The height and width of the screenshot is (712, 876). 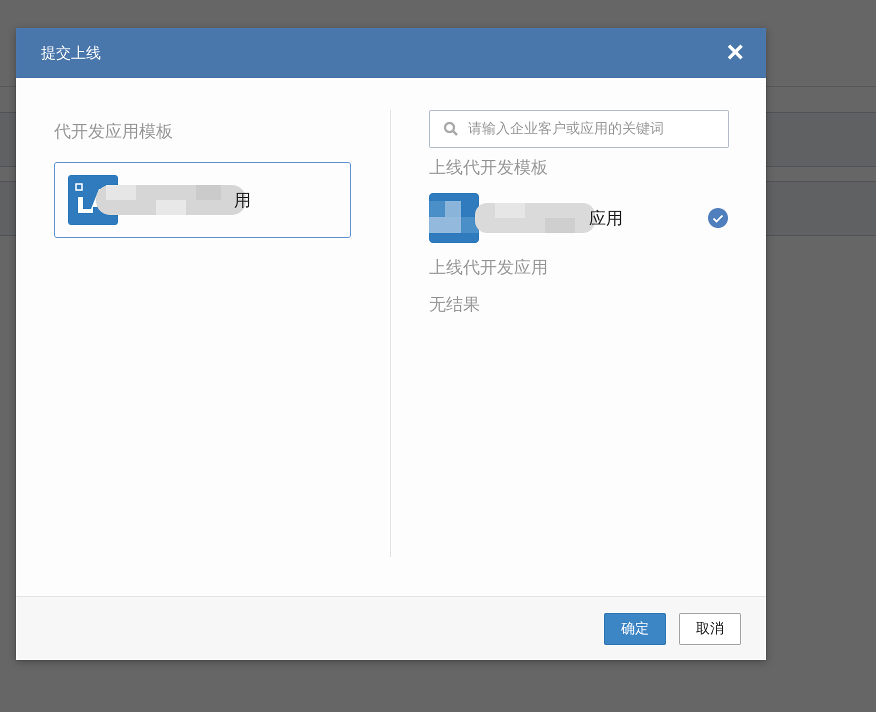 What do you see at coordinates (579, 218) in the screenshot?
I see `app-item: 应用` at bounding box center [579, 218].